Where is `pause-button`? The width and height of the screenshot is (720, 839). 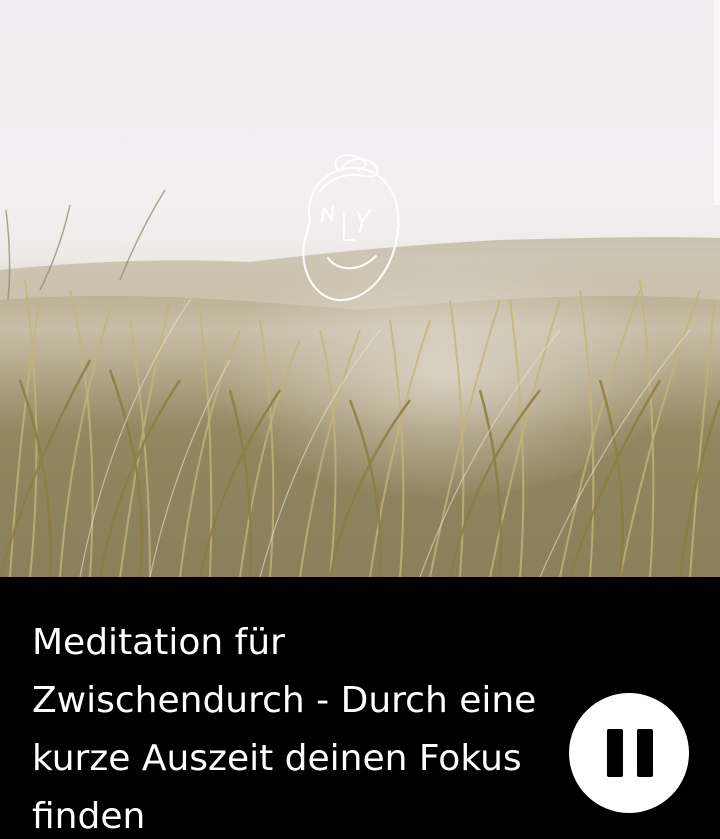
pause-button is located at coordinates (629, 753).